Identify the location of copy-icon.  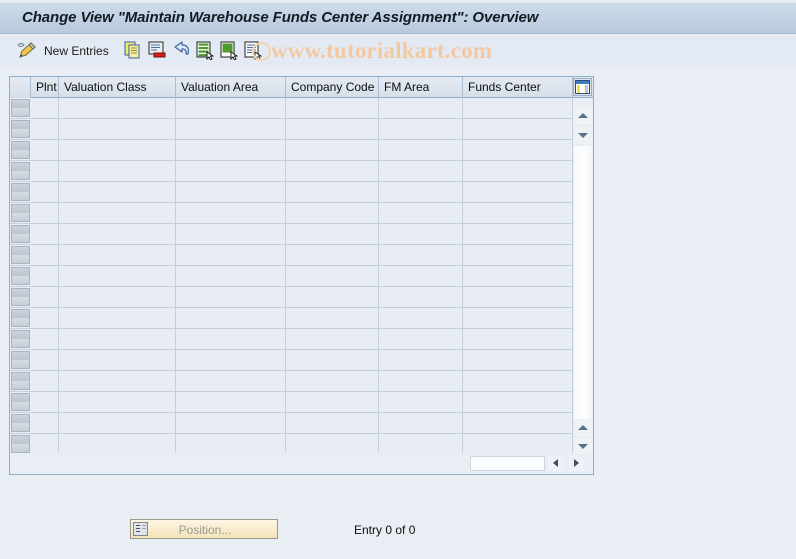
(133, 51).